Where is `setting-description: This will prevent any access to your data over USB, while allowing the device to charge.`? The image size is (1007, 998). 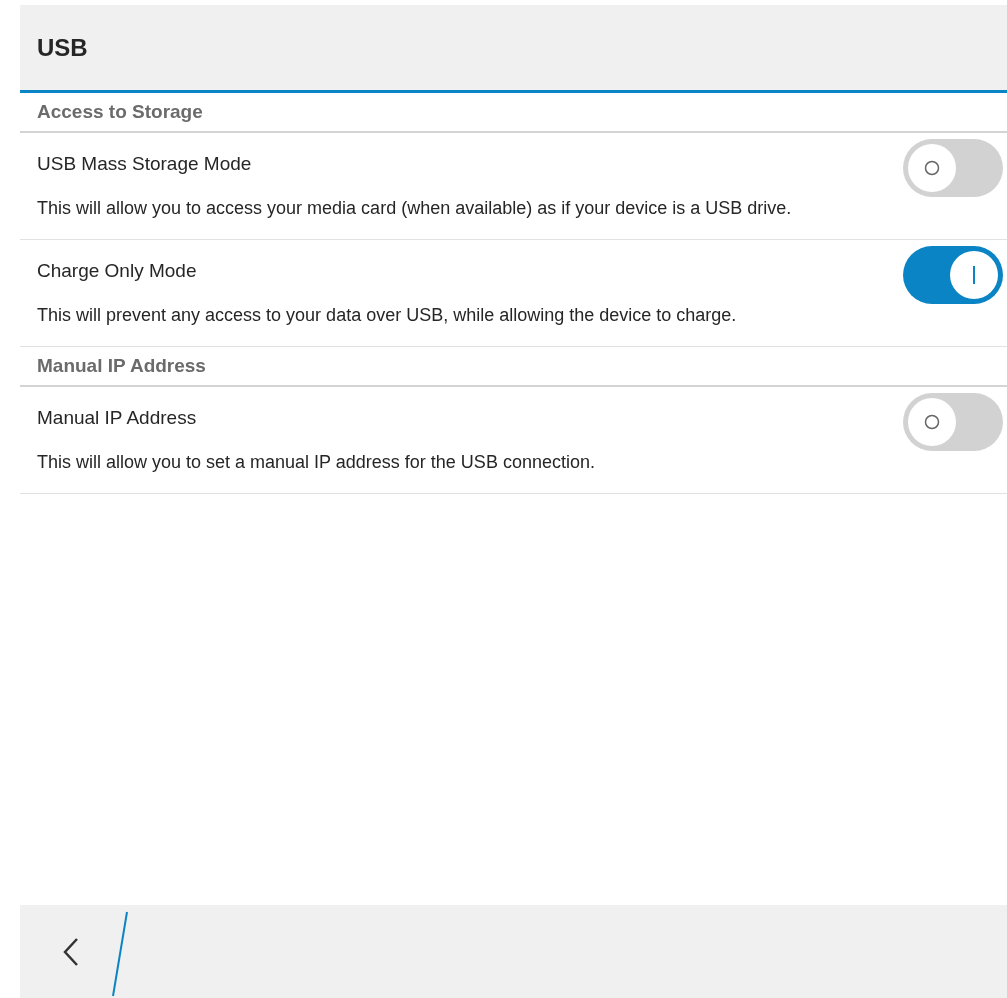
setting-description: This will prevent any access to your data over USB, while allowing the device to charge. is located at coordinates (387, 315).